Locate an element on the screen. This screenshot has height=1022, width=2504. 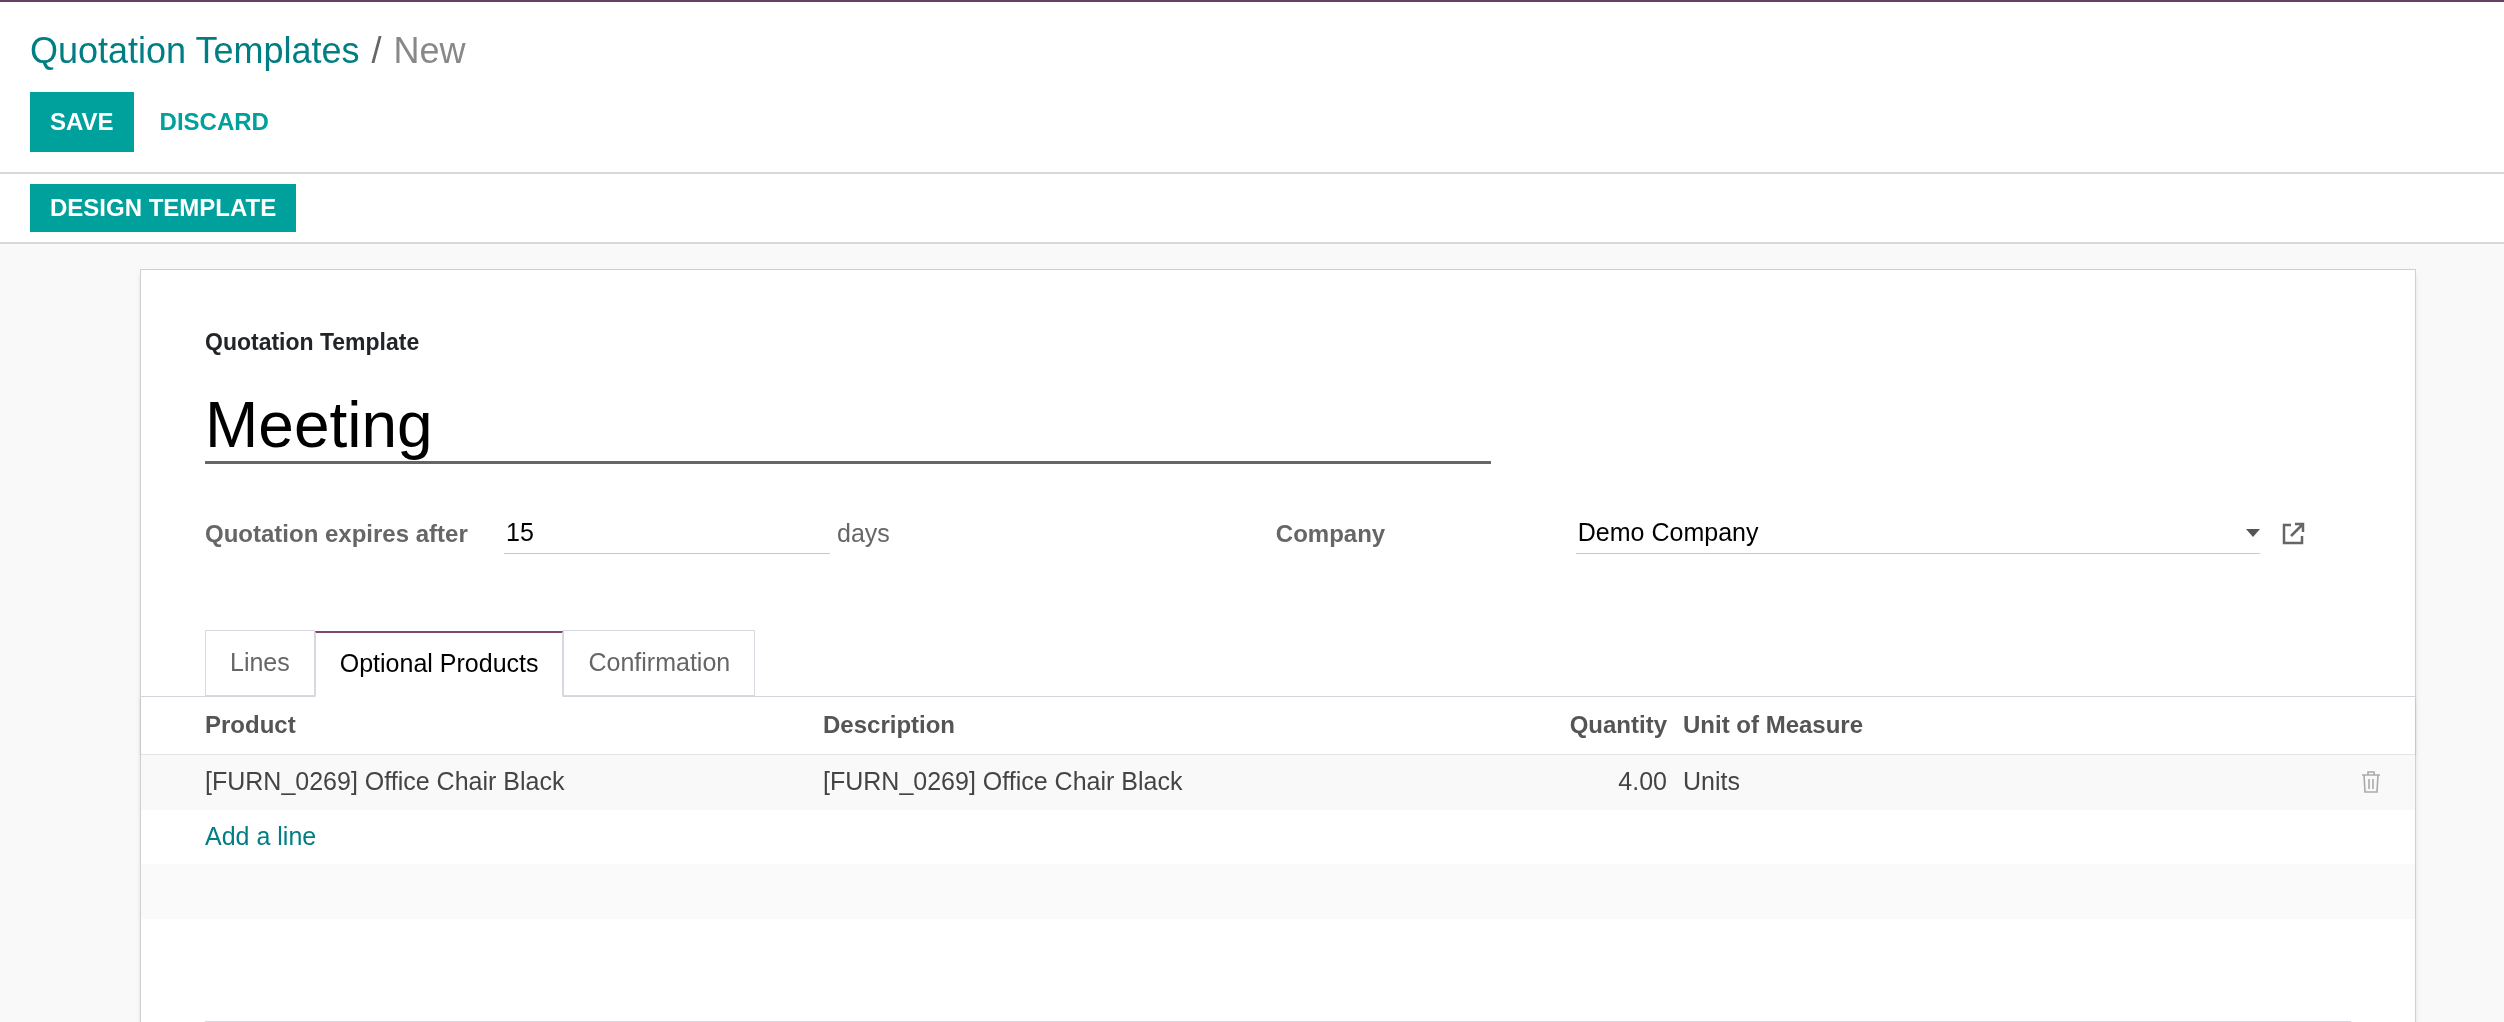
column-header: Product is located at coordinates (482, 725).